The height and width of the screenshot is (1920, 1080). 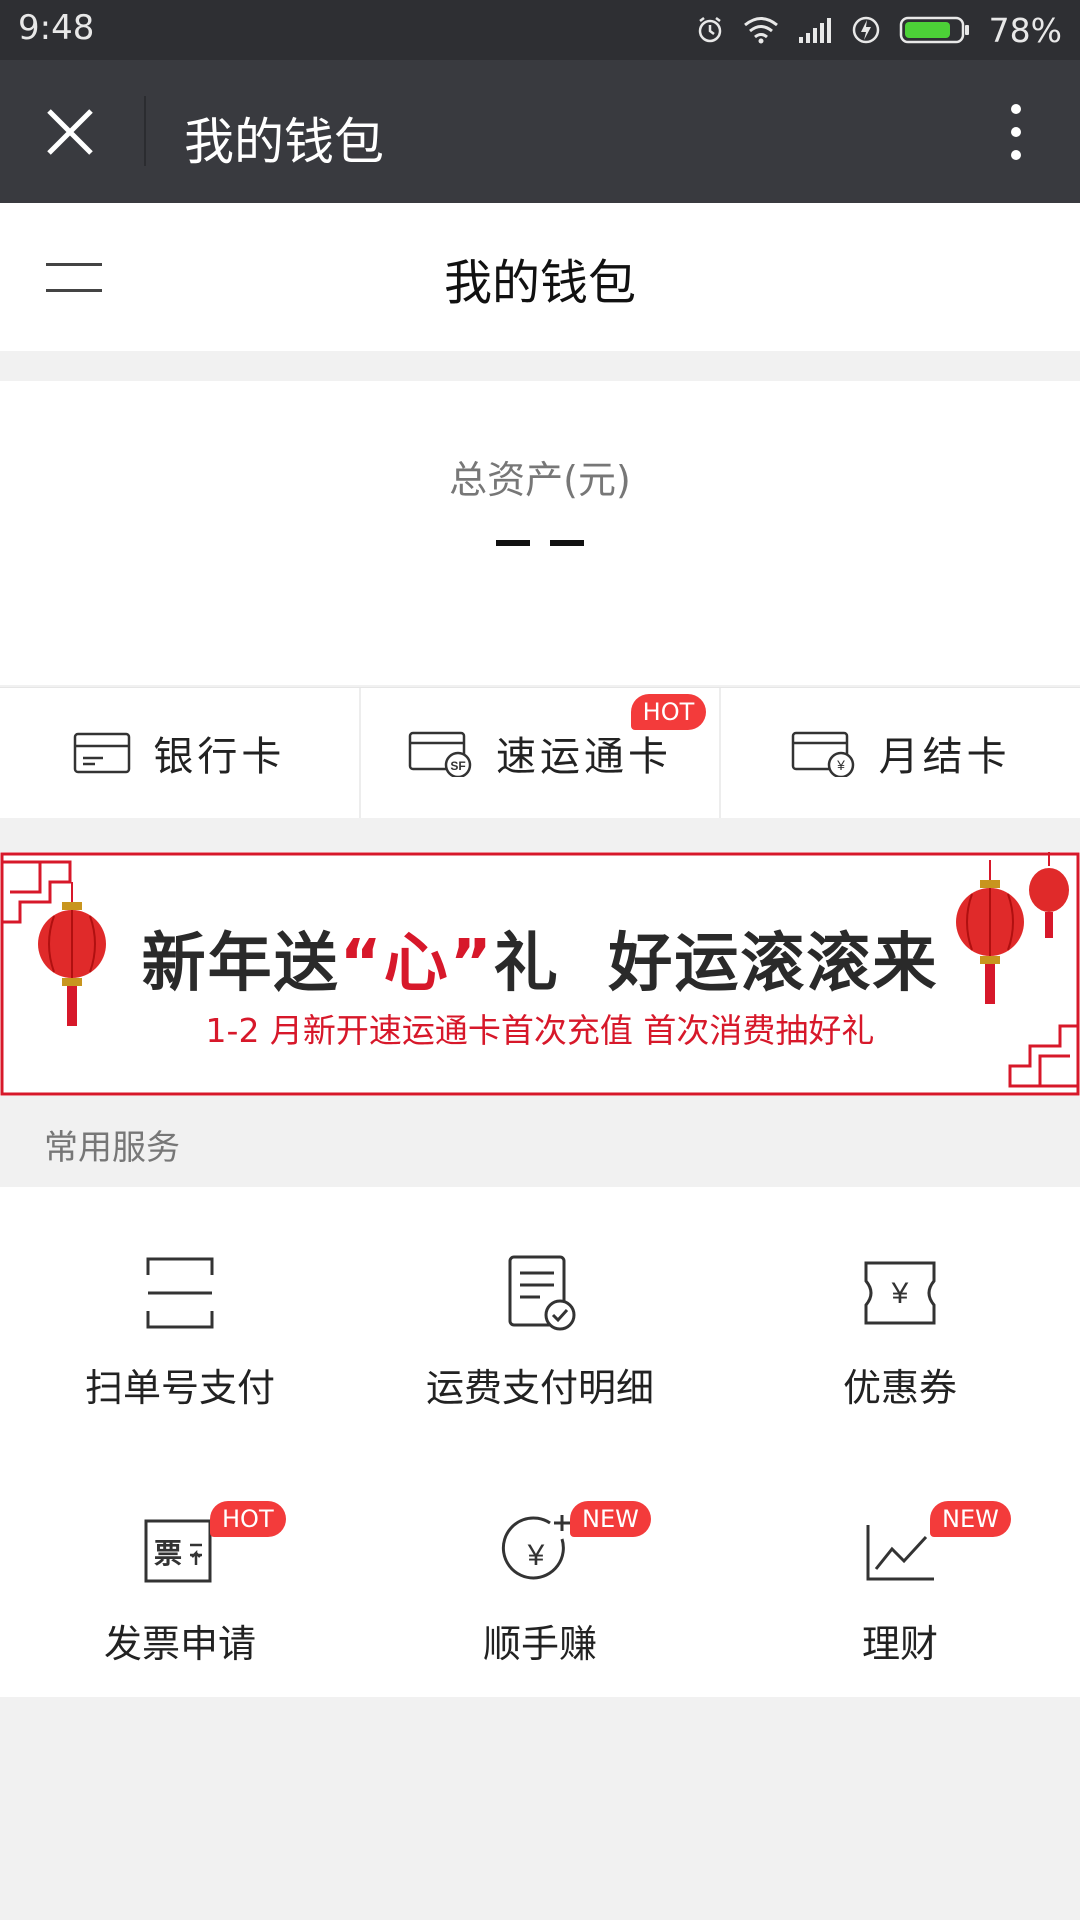 I want to click on banner-headline: 新年送“心”礼 好运滚滚来, so click(x=540, y=958).